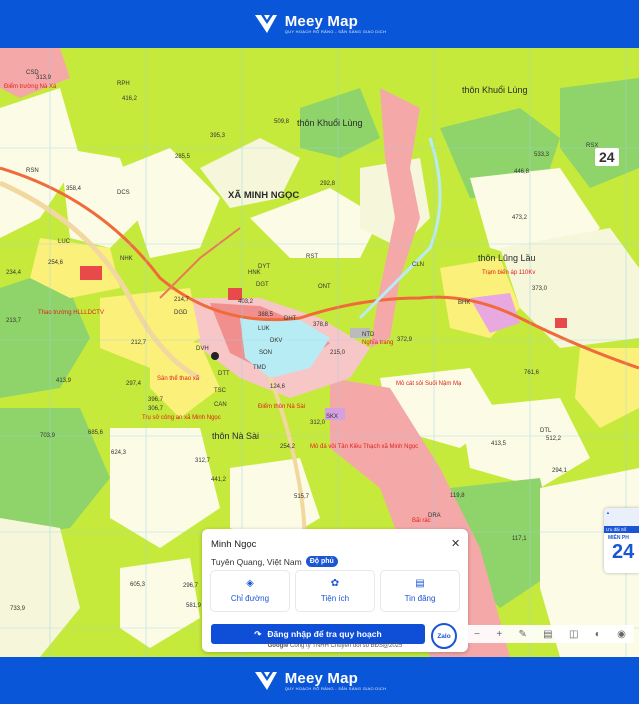  I want to click on elevation-label: 372,9, so click(405, 340).